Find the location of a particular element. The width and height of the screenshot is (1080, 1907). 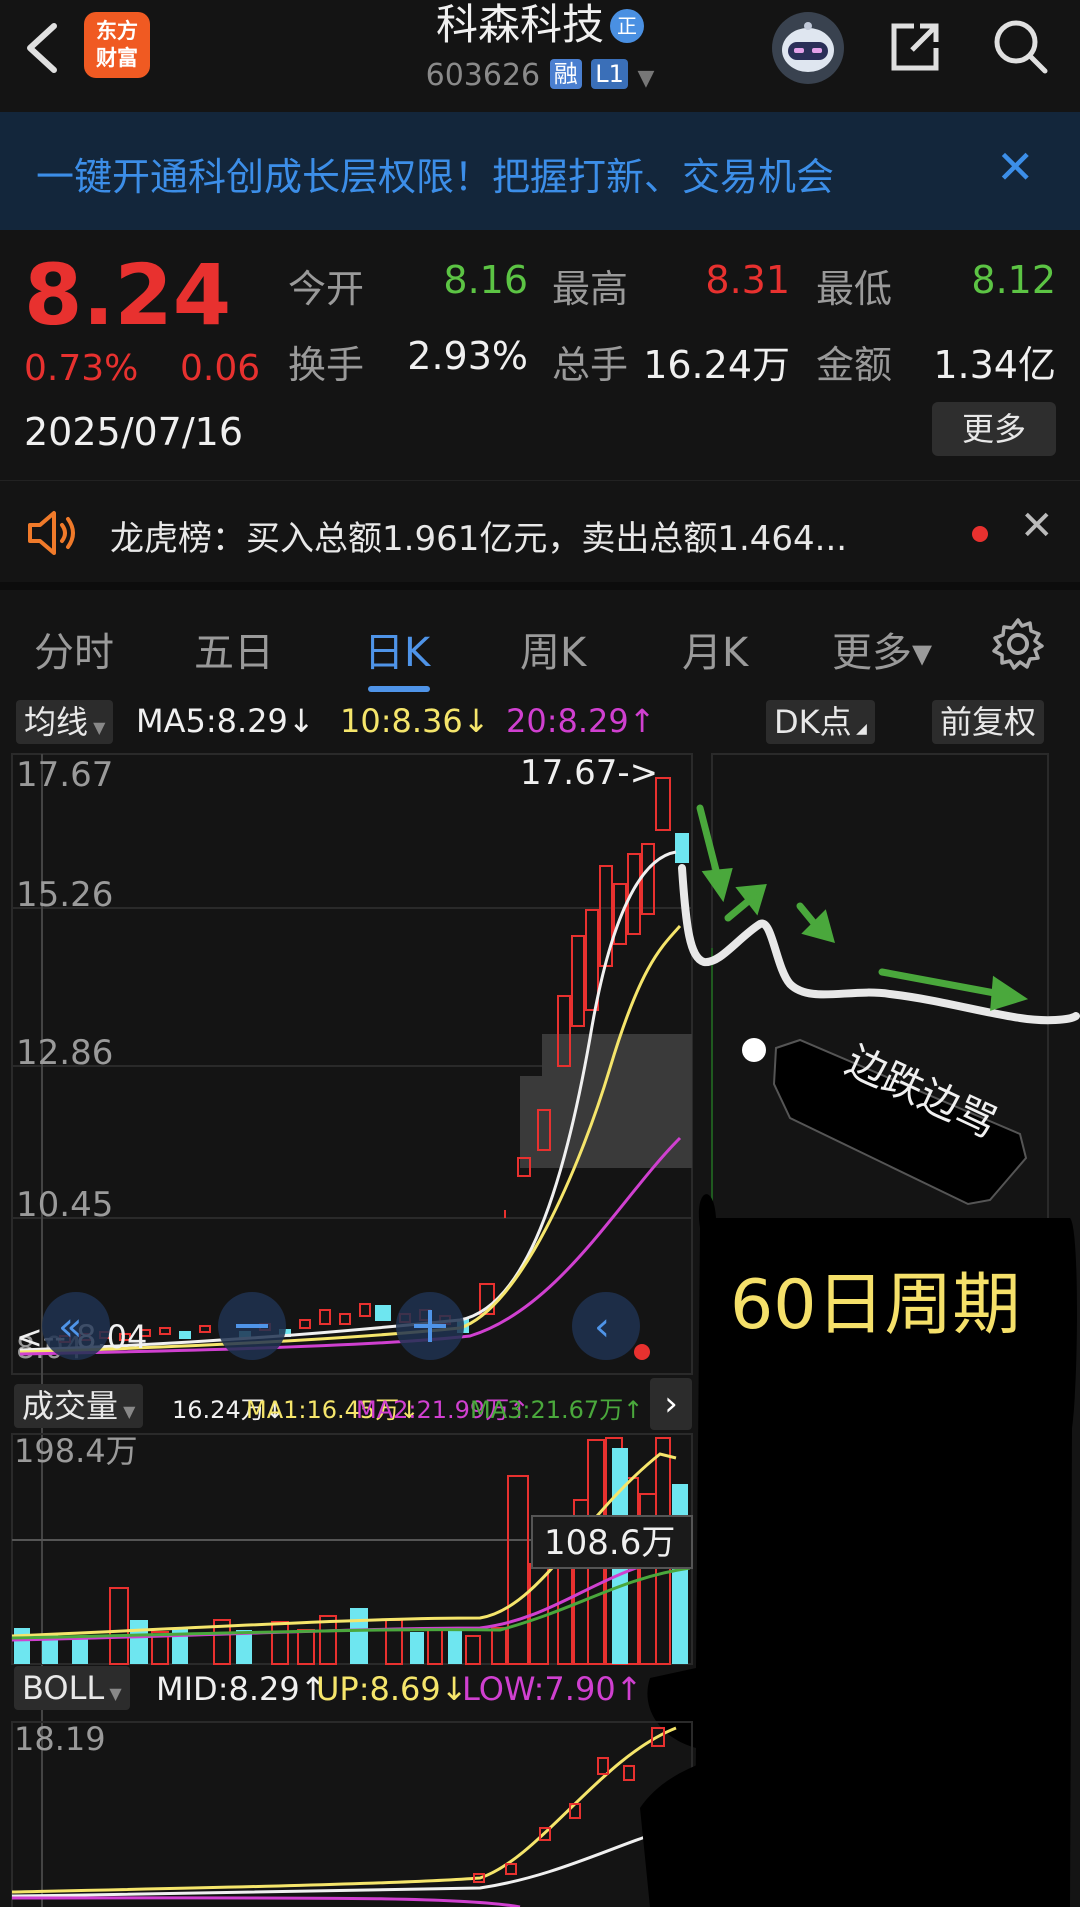

ma5-value: MA5:8.29↓ is located at coordinates (225, 721).